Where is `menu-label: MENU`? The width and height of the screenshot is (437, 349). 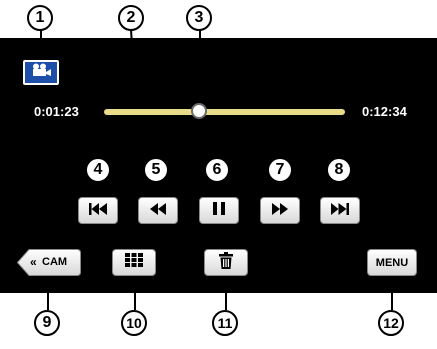
menu-label: MENU is located at coordinates (392, 262).